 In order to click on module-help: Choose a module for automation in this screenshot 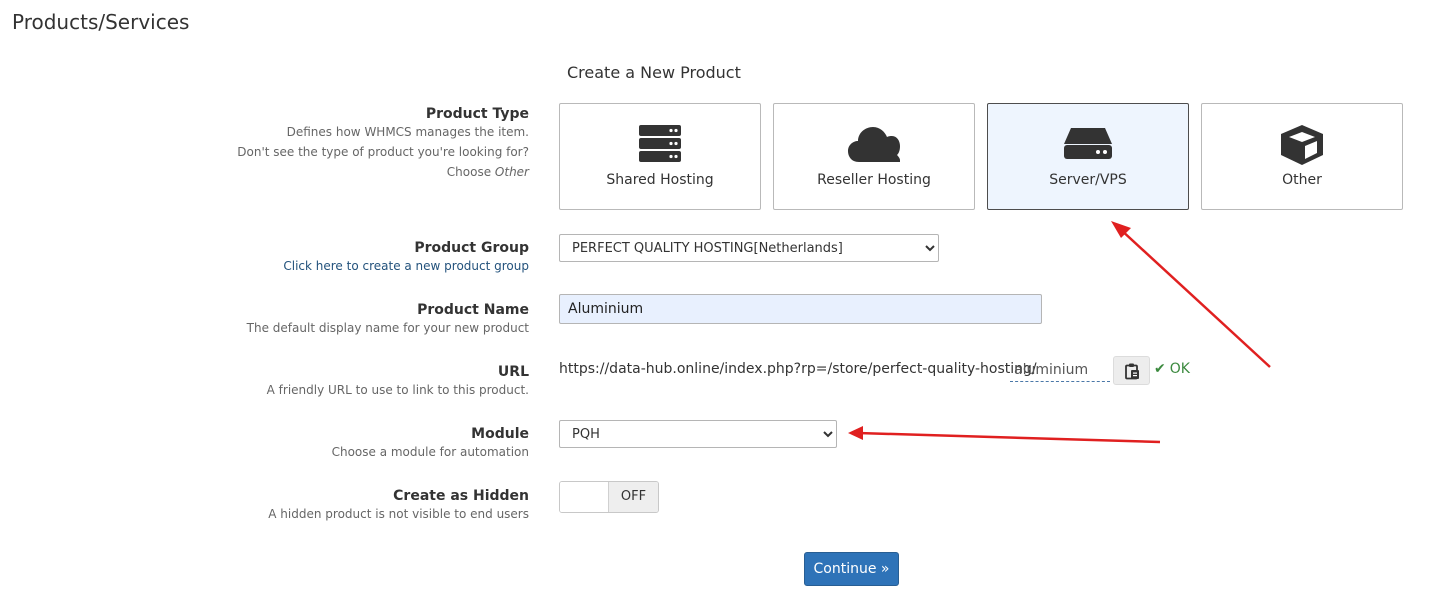, I will do `click(430, 452)`.